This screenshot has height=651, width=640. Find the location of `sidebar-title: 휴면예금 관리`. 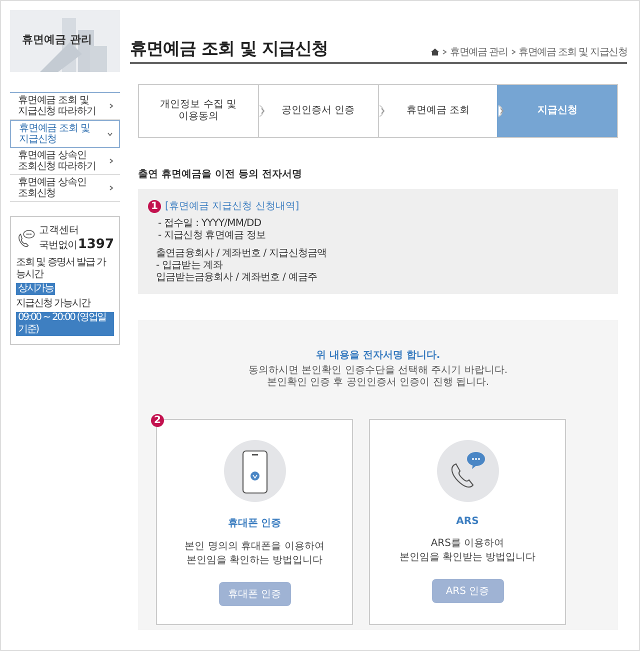

sidebar-title: 휴면예금 관리 is located at coordinates (57, 39).